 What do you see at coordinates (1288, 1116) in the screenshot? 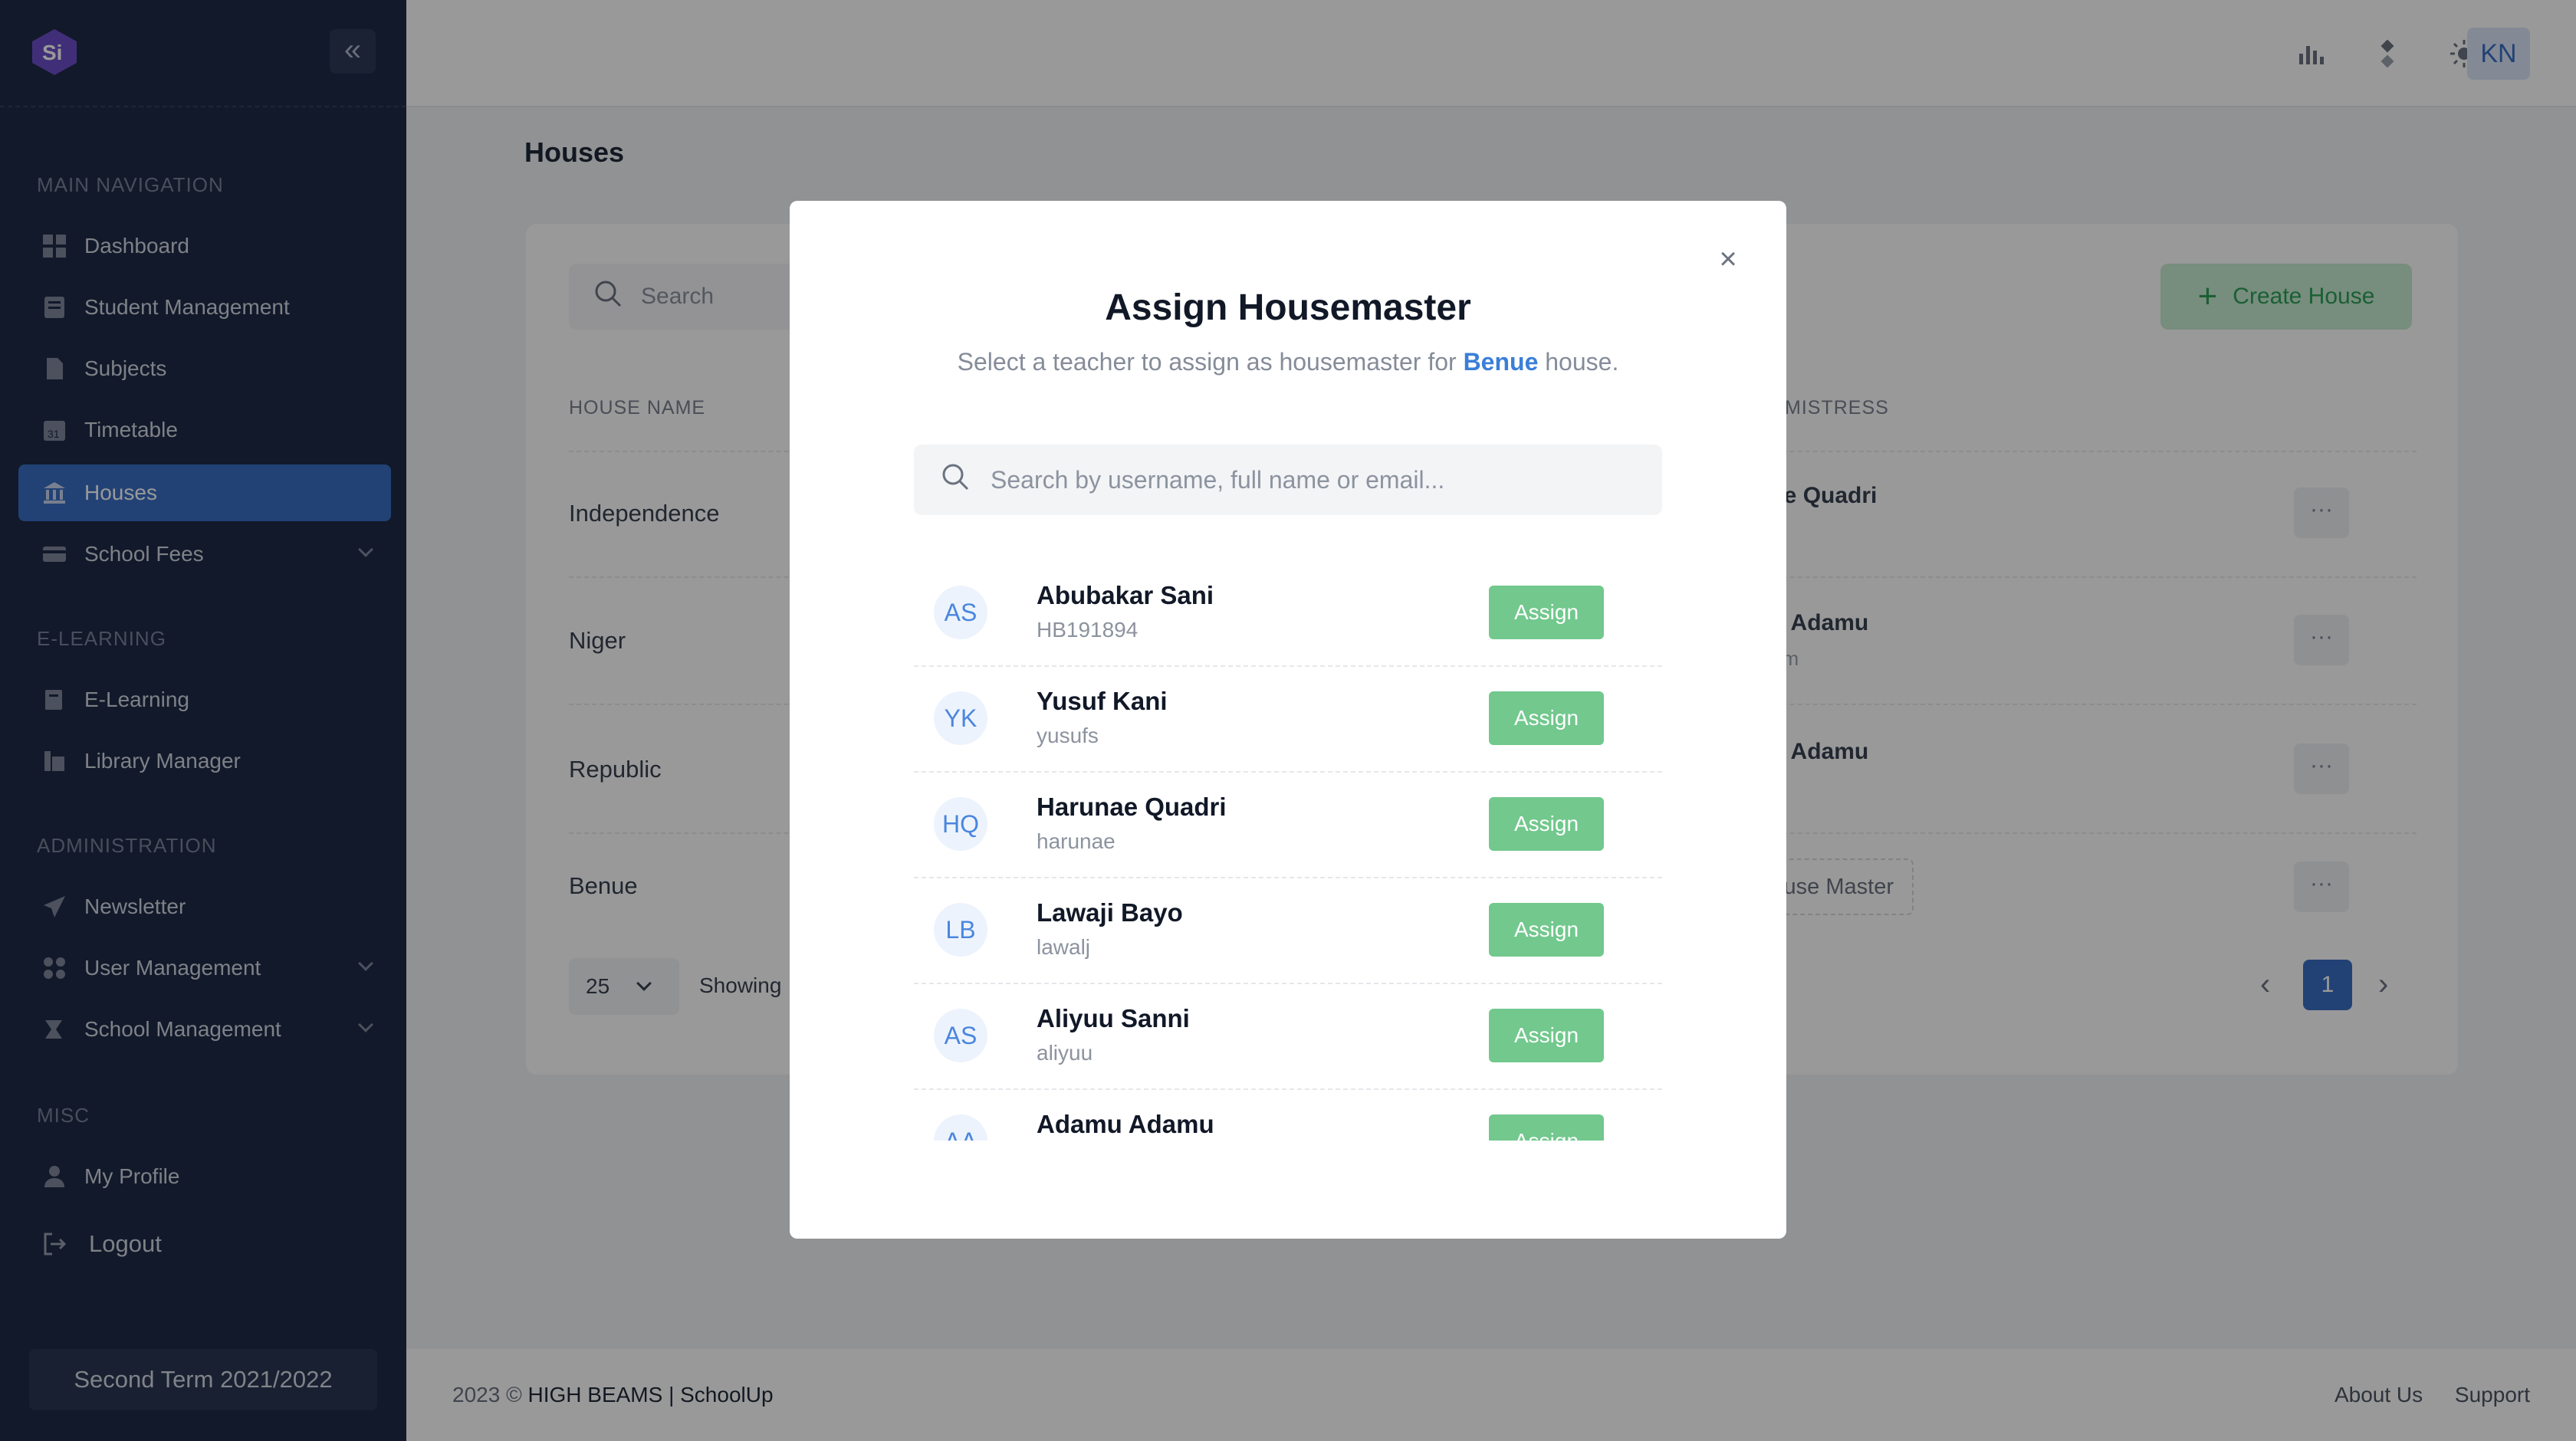
I see `teacher-row: AA Adamu Adamu Assign` at bounding box center [1288, 1116].